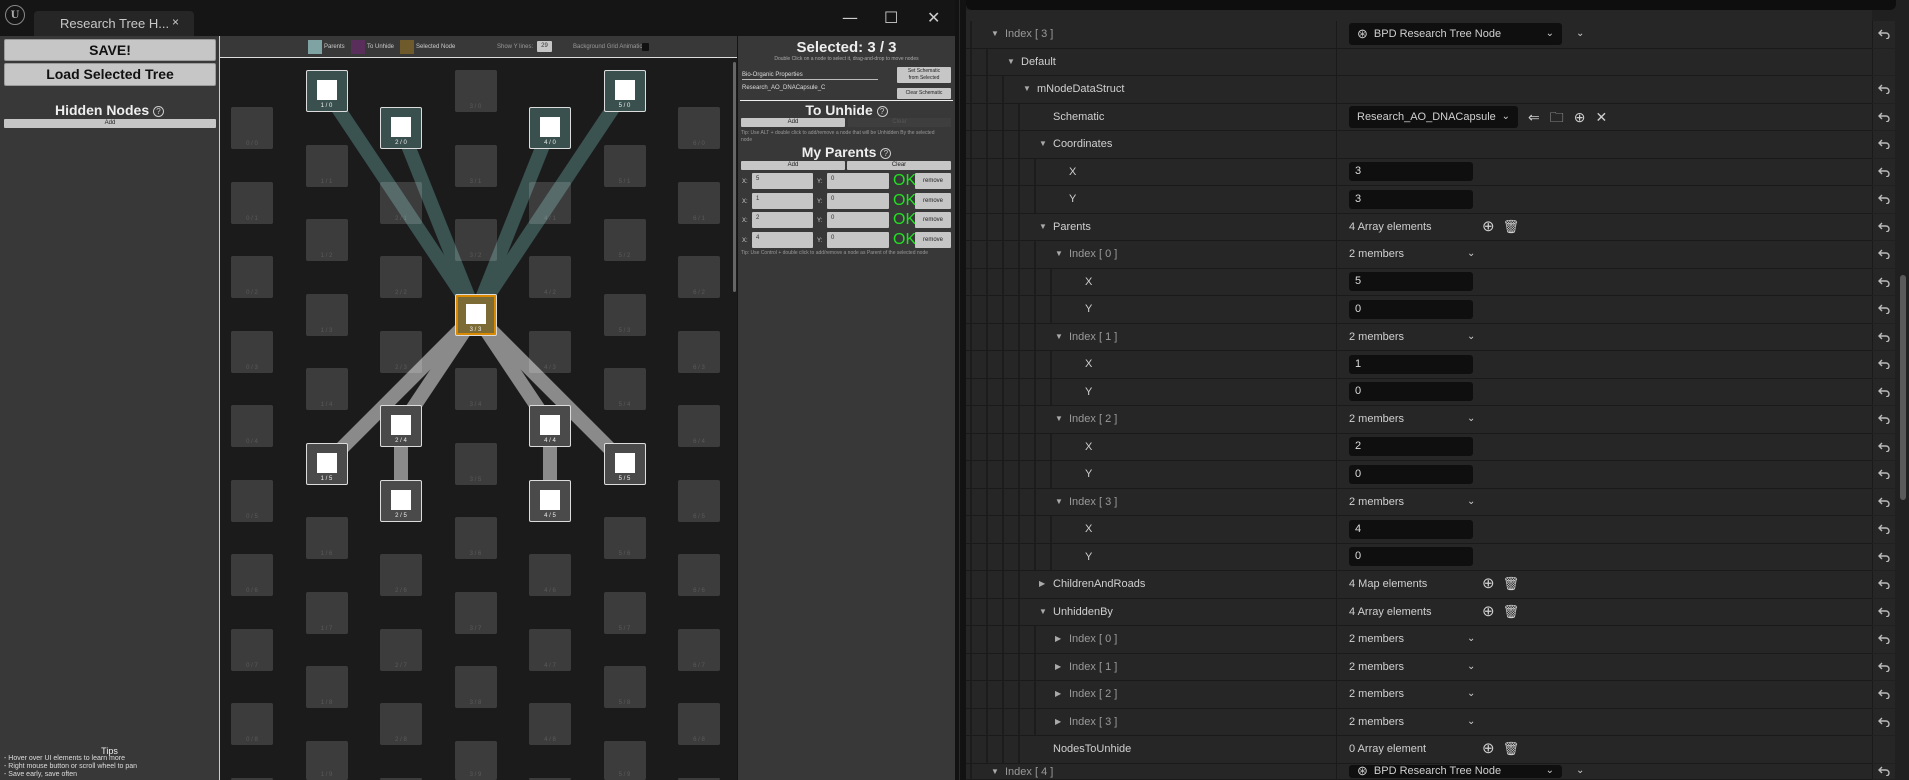 Image resolution: width=1909 pixels, height=780 pixels. Describe the element at coordinates (475, 760) in the screenshot. I see `tree-node: 3 / 9` at that location.